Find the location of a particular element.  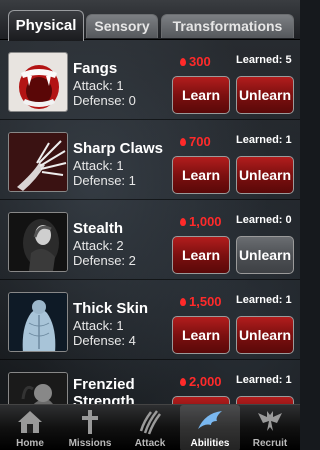

frenzied-strength-image is located at coordinates (38, 388).